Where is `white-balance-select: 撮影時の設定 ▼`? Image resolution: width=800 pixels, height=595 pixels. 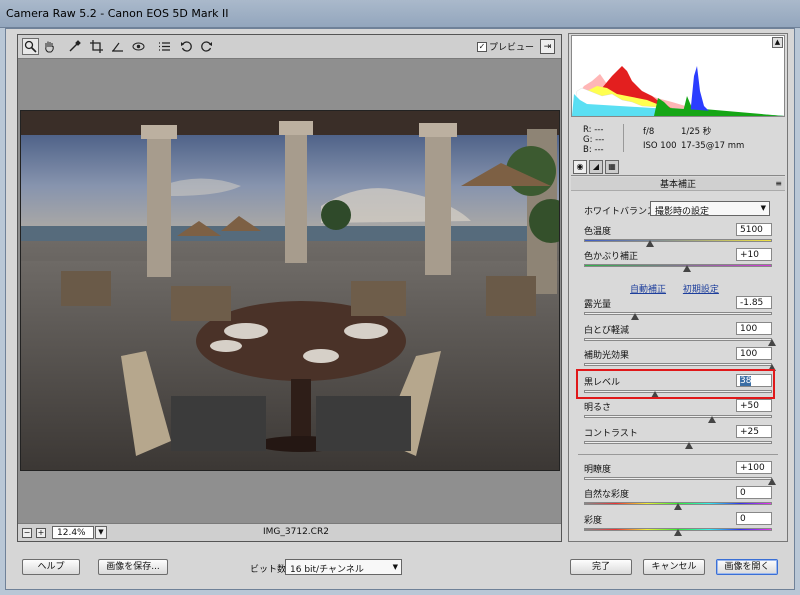
white-balance-select: 撮影時の設定 ▼ is located at coordinates (710, 209).